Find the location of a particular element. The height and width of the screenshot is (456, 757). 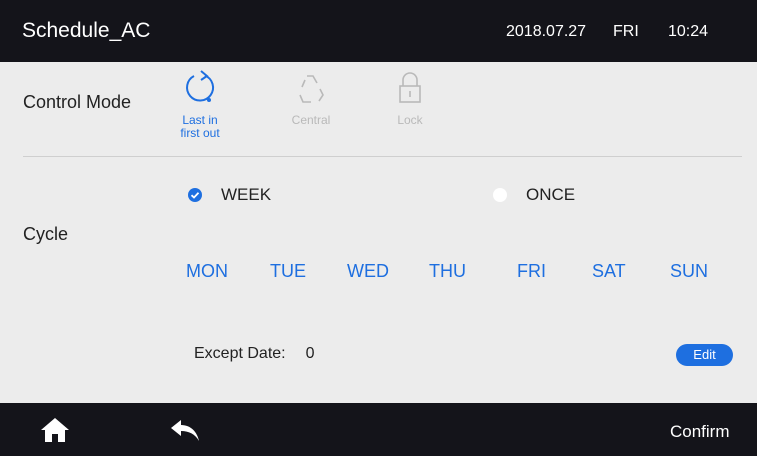

time-display: 10:24 is located at coordinates (688, 31).